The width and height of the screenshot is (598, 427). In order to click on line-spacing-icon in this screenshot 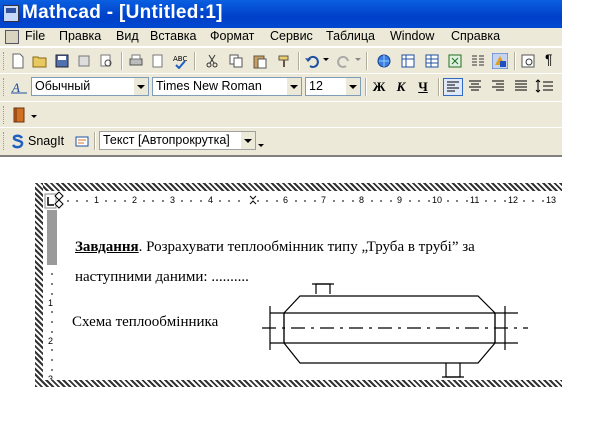, I will do `click(544, 86)`.